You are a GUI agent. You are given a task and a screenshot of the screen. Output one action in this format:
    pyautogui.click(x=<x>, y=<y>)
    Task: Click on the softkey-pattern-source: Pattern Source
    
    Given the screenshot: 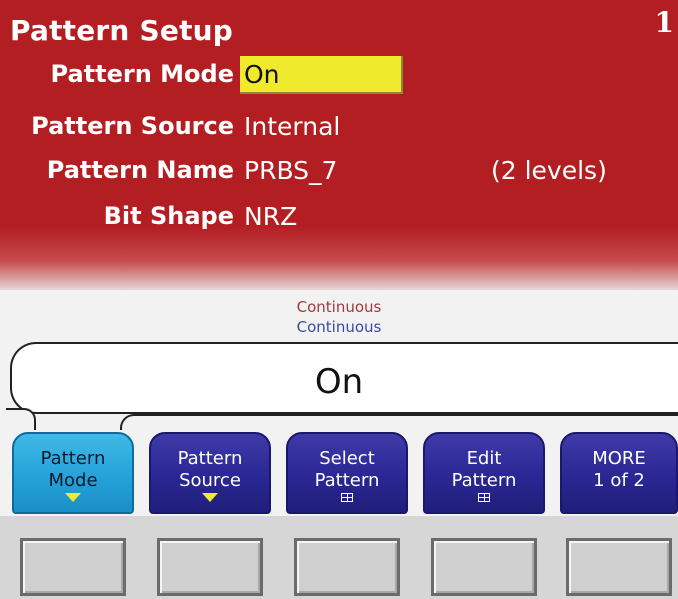 What is the action you would take?
    pyautogui.click(x=210, y=473)
    